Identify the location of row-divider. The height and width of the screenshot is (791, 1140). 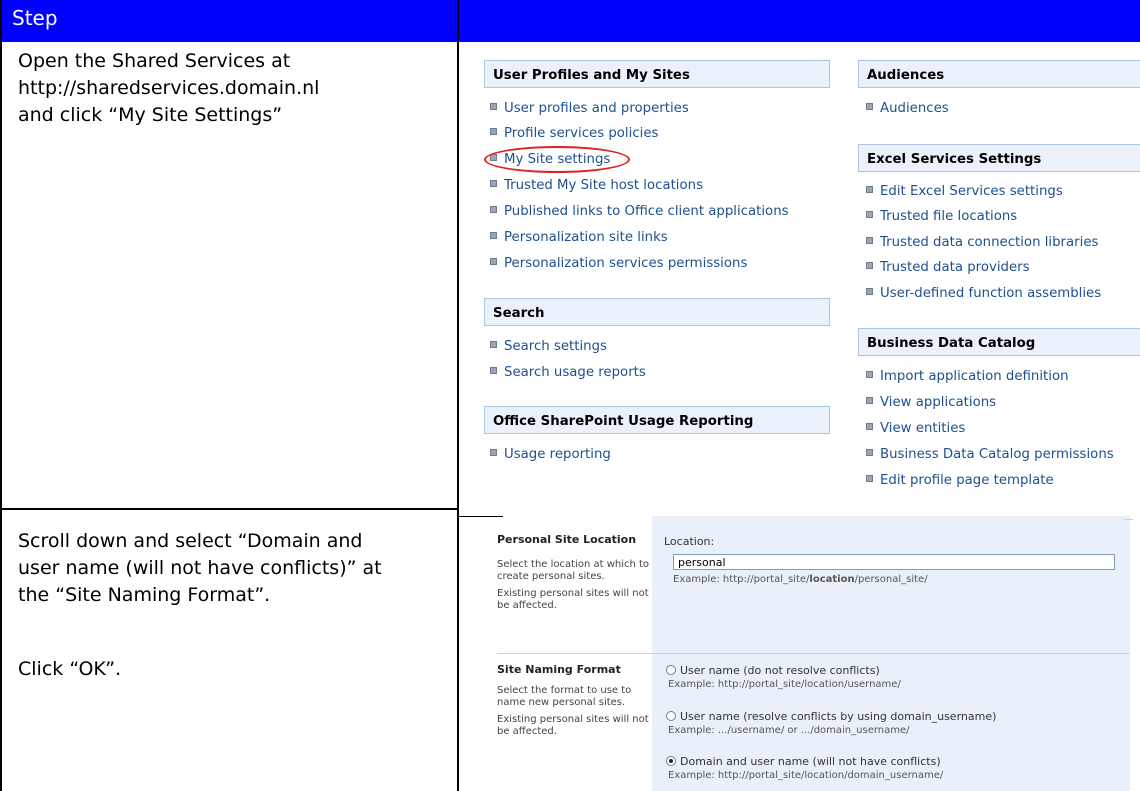
(229, 509).